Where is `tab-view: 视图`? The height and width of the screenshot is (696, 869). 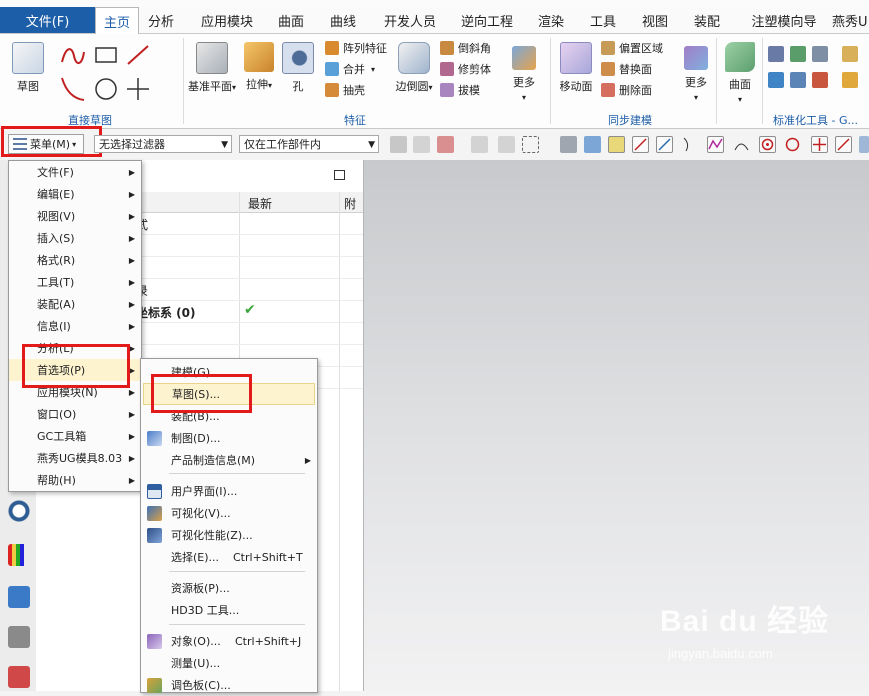 tab-view: 视图 is located at coordinates (655, 20).